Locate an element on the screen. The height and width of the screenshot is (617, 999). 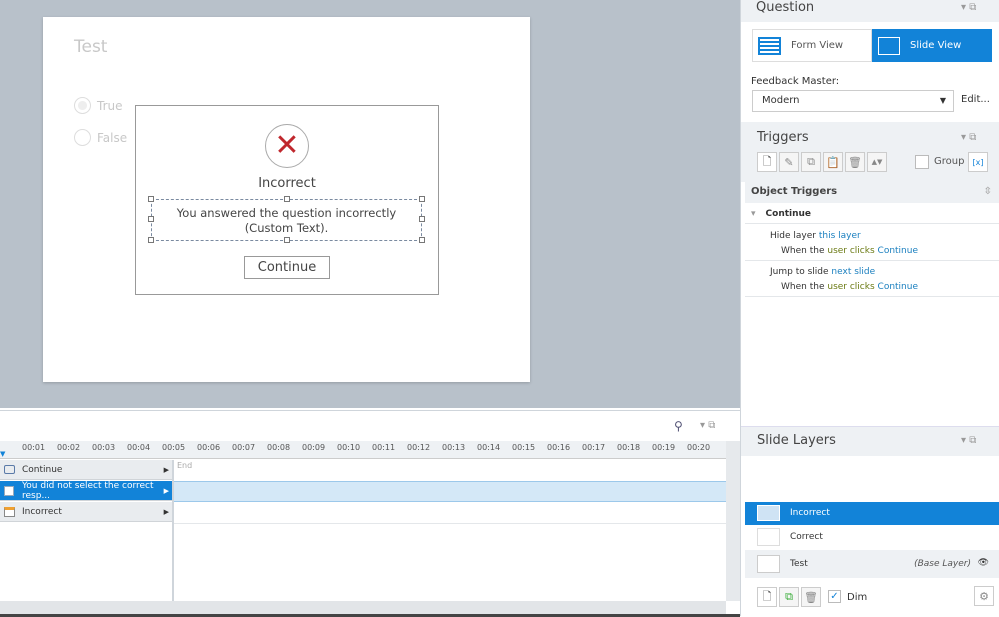
timeline-bar-selected is located at coordinates (450, 491).